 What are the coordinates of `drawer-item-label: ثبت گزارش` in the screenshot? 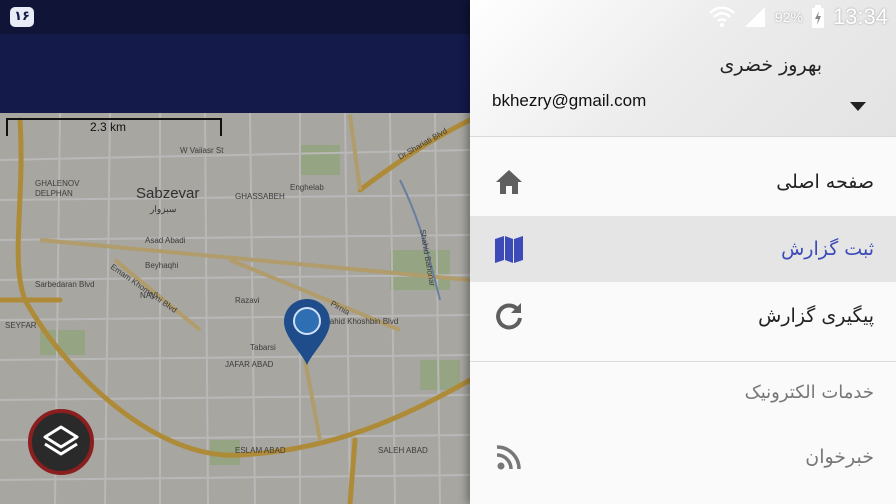 It's located at (827, 249).